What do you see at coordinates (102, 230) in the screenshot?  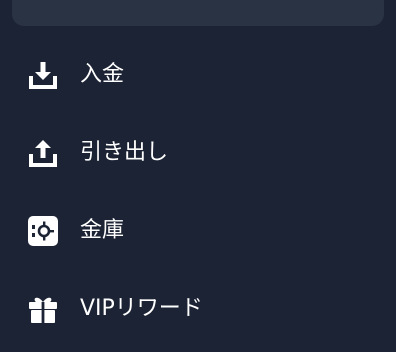 I see `menu-item-label: 金庫` at bounding box center [102, 230].